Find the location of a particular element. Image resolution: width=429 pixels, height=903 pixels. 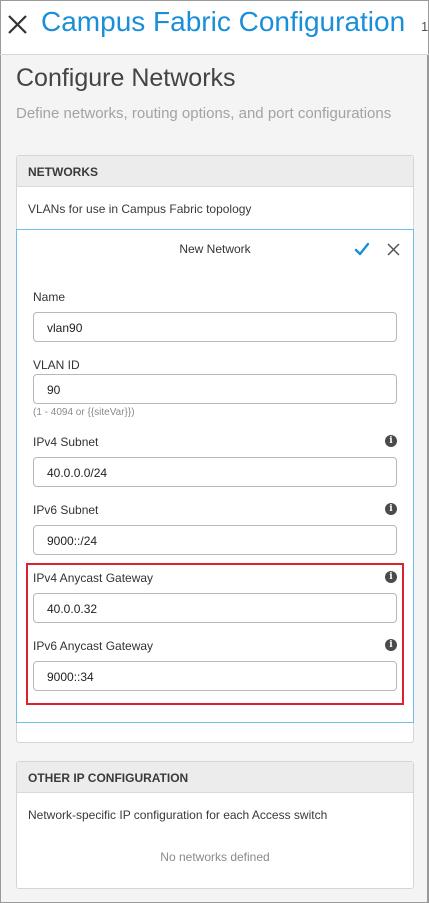

ipv4-subnet-field: 40.0.0.0/24 is located at coordinates (215, 472).